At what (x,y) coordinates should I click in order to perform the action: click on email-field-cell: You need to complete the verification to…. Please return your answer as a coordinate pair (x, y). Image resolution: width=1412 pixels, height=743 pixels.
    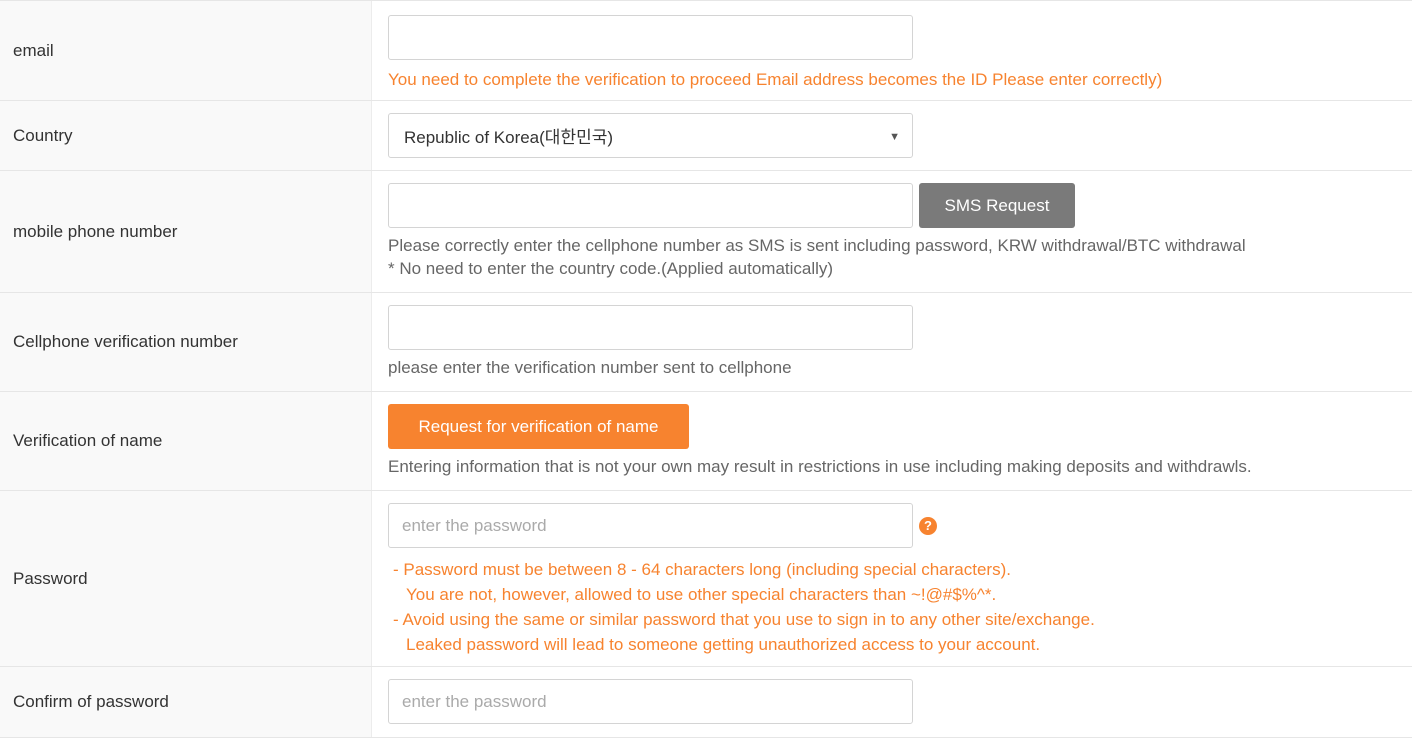
    Looking at the image, I should click on (892, 50).